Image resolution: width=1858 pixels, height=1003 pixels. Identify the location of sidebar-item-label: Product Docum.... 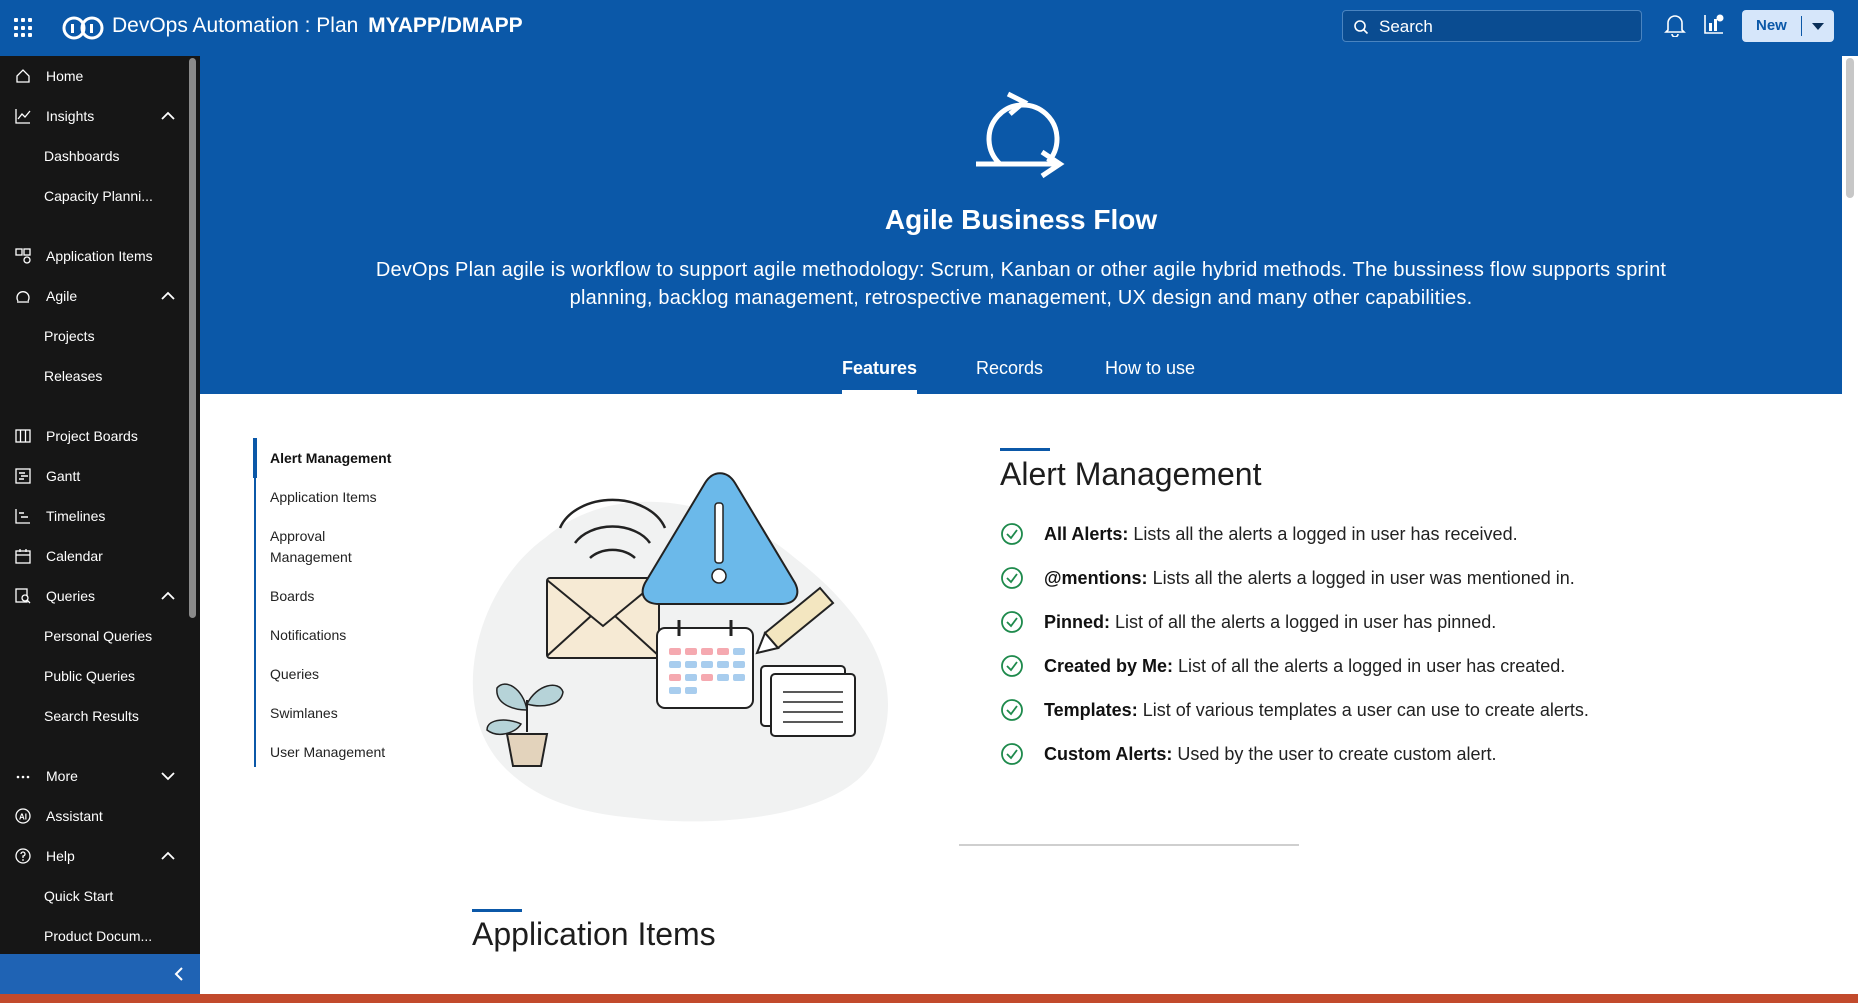
(98, 936).